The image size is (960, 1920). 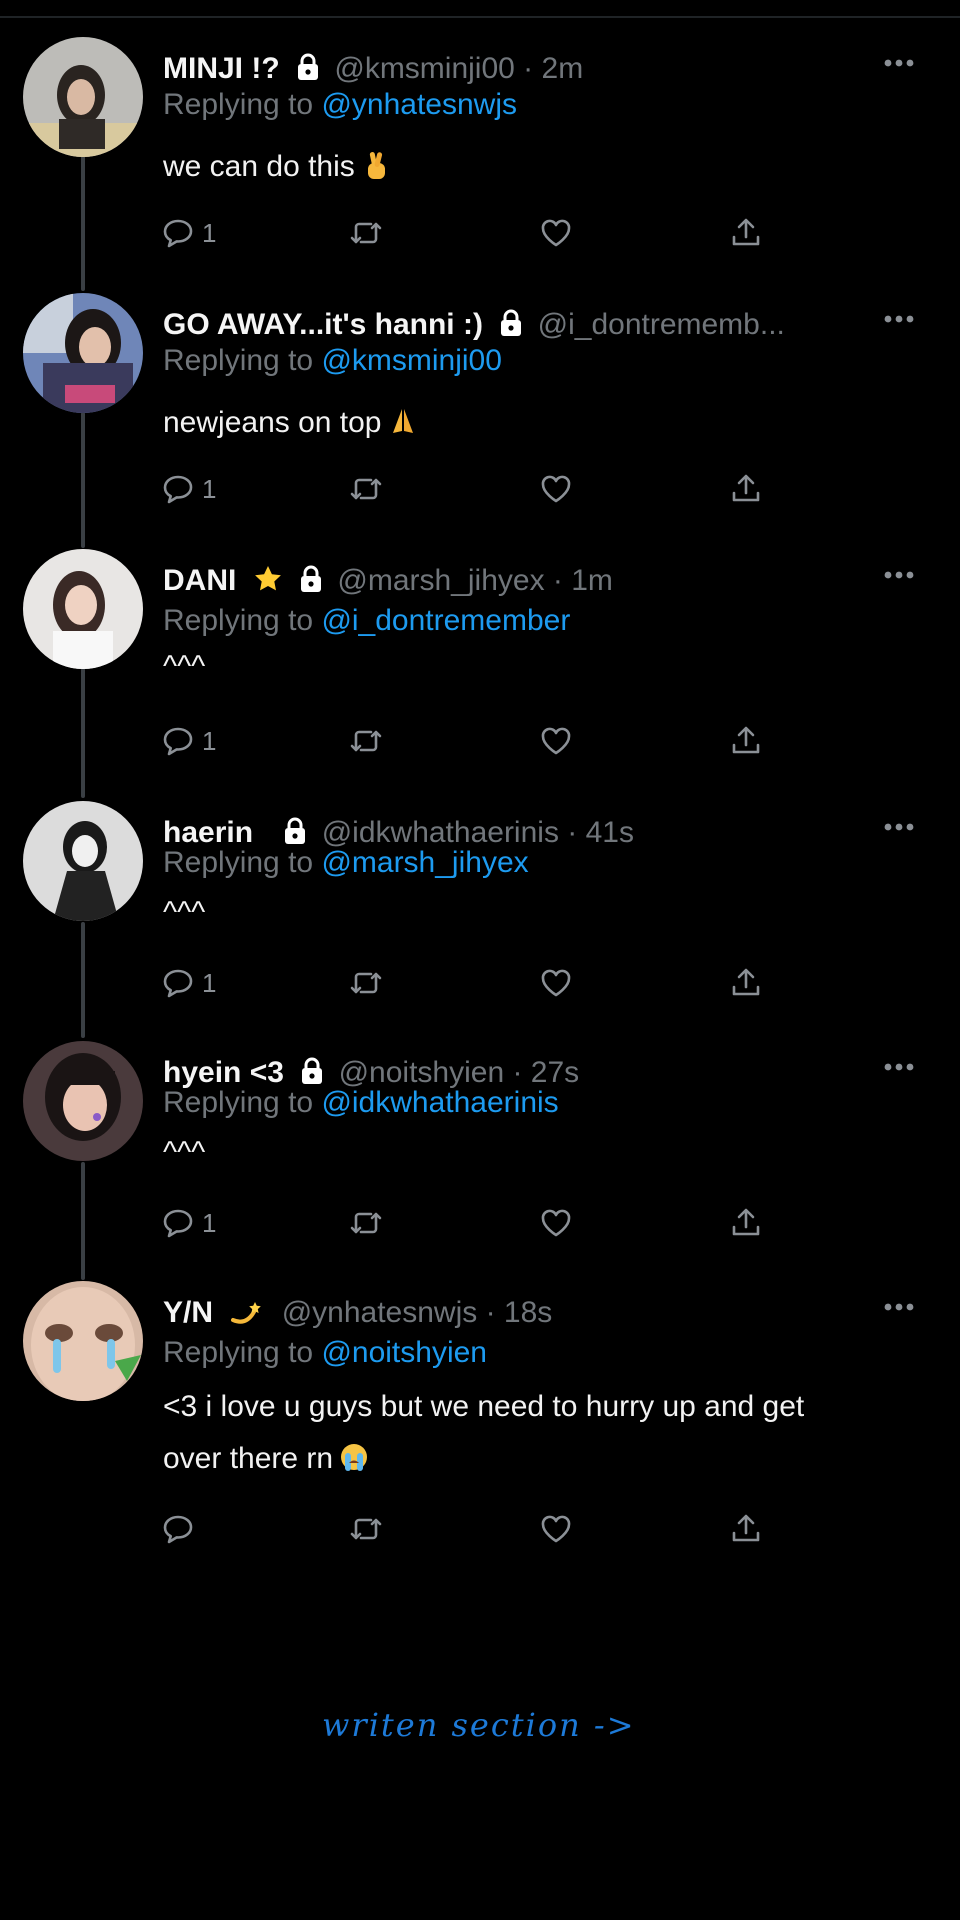 I want to click on tweet-text-content: we can do this, so click(x=259, y=166).